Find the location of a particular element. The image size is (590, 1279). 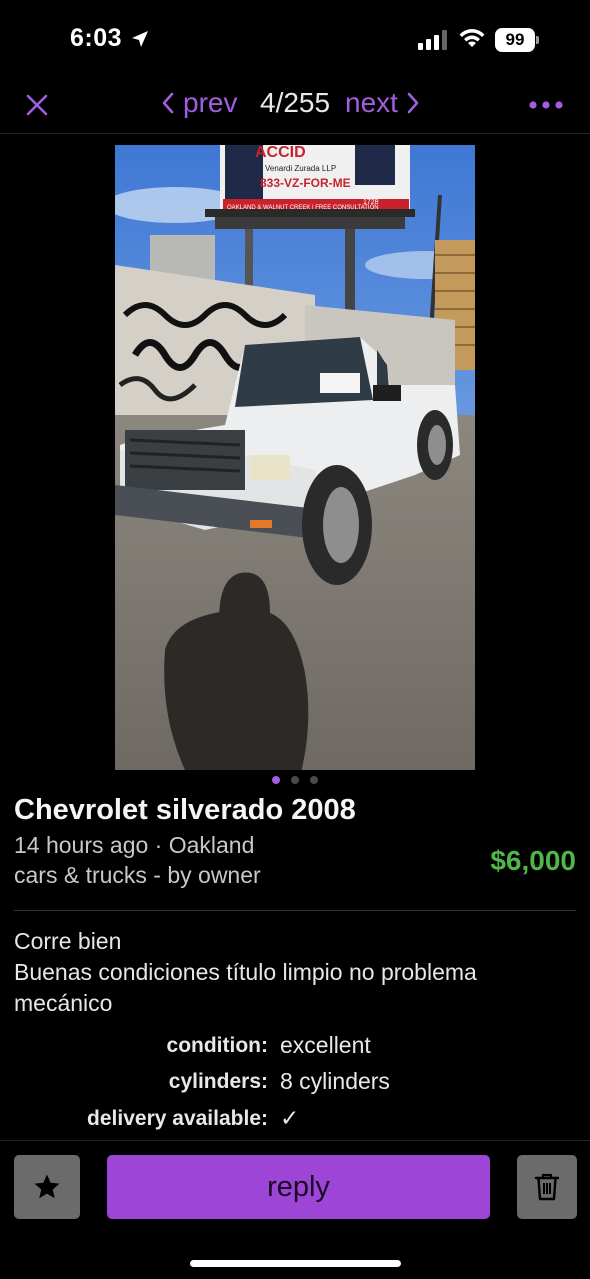

listing-title: Chevrolet silverado 2008 is located at coordinates (185, 810).